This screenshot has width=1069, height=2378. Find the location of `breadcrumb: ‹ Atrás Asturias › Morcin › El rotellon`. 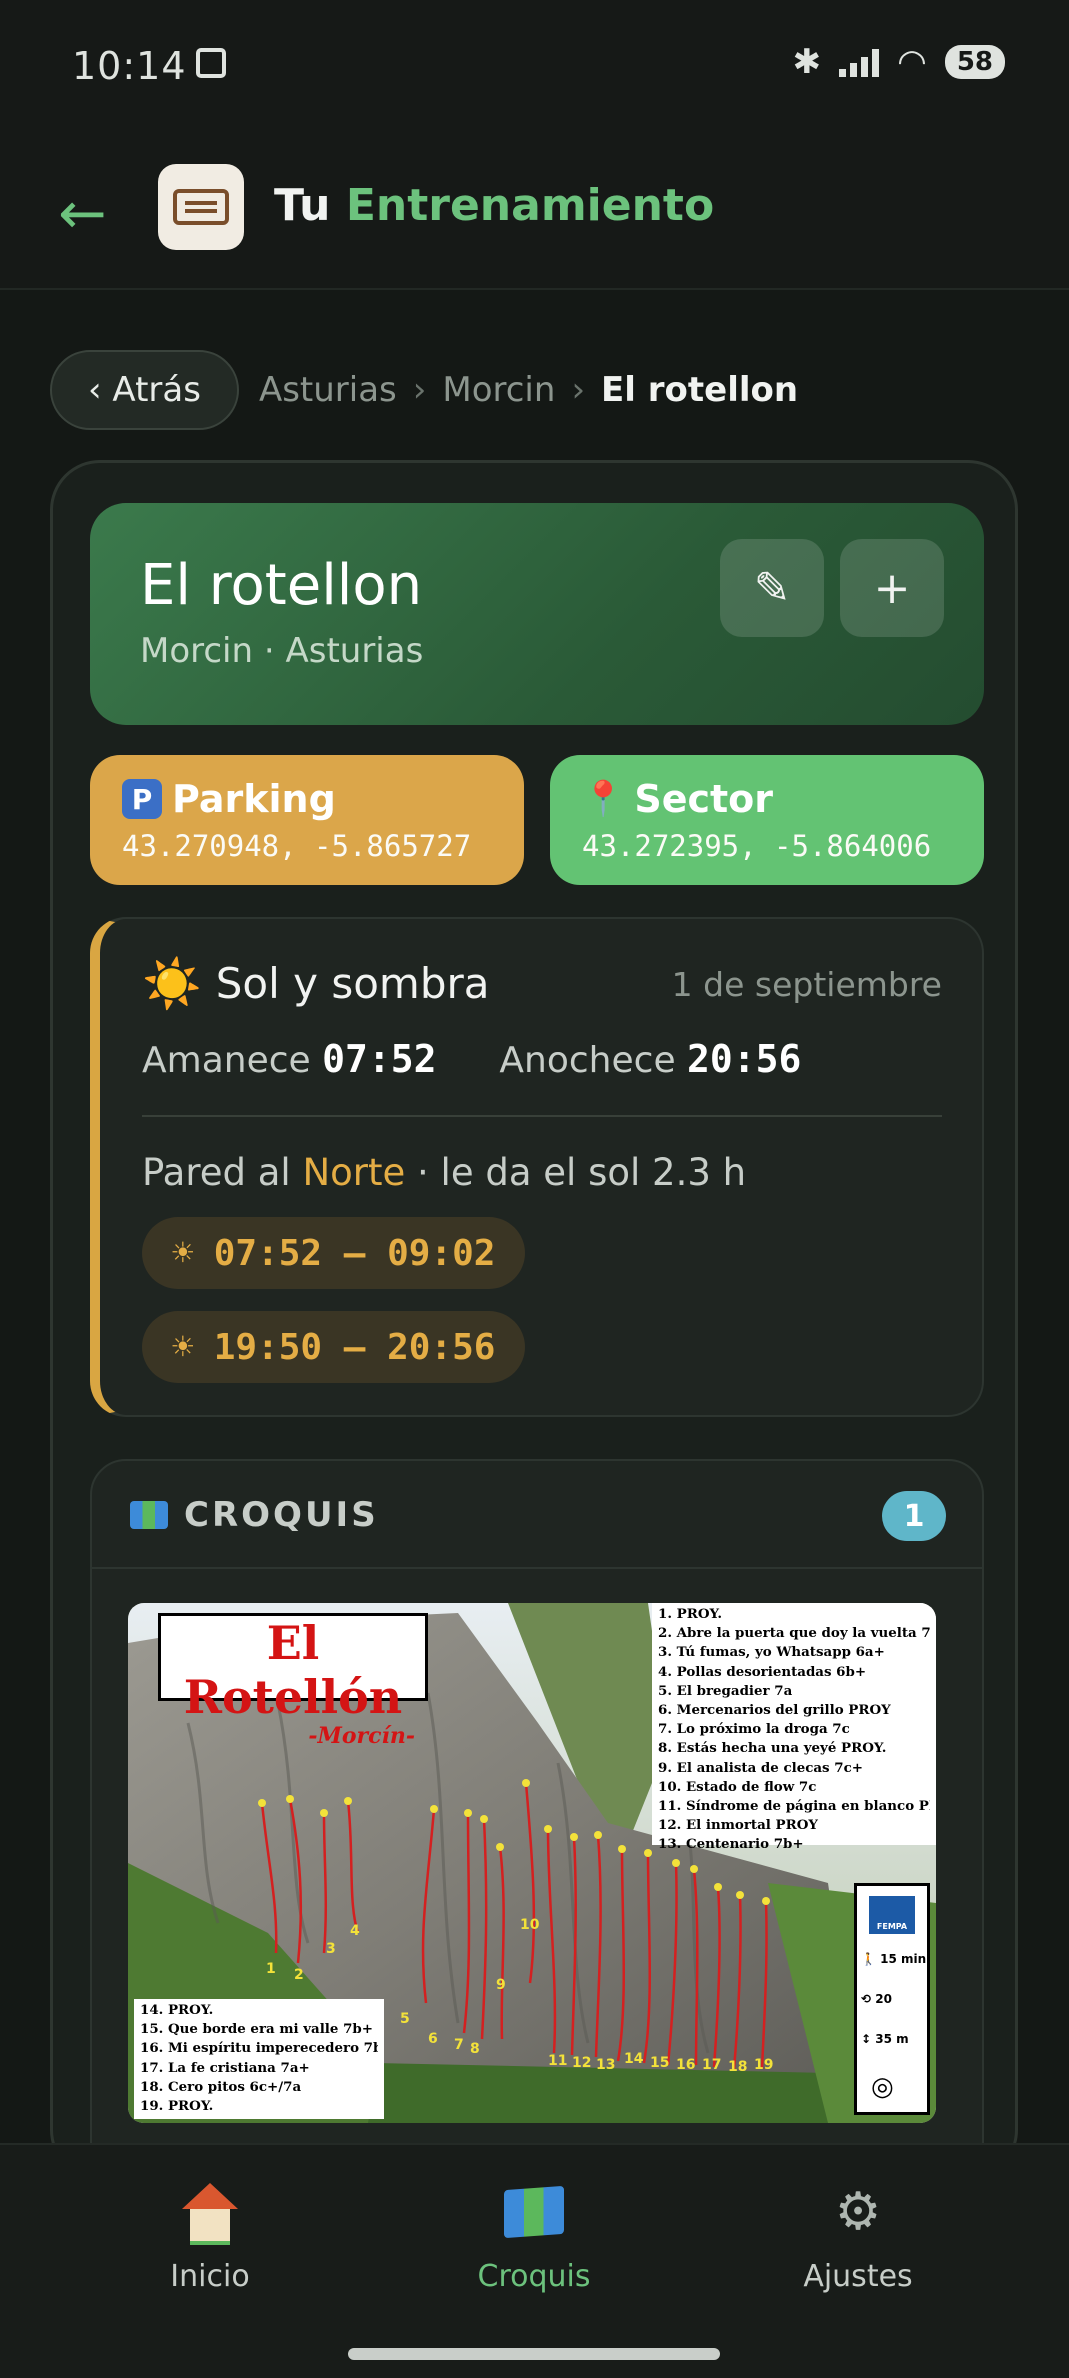

breadcrumb: ‹ Atrás Asturias › Morcin › El rotellon is located at coordinates (424, 390).